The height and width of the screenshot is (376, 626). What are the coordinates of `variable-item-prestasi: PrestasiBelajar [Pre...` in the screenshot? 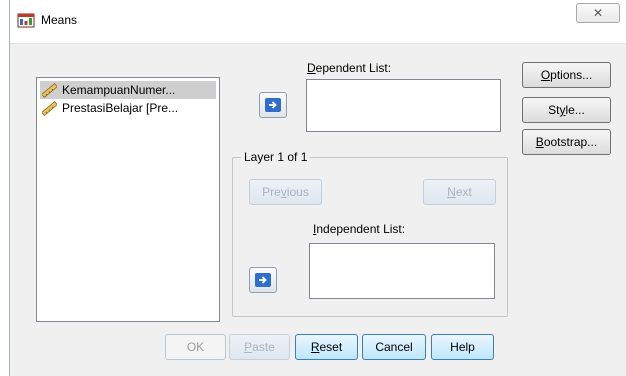 It's located at (128, 108).